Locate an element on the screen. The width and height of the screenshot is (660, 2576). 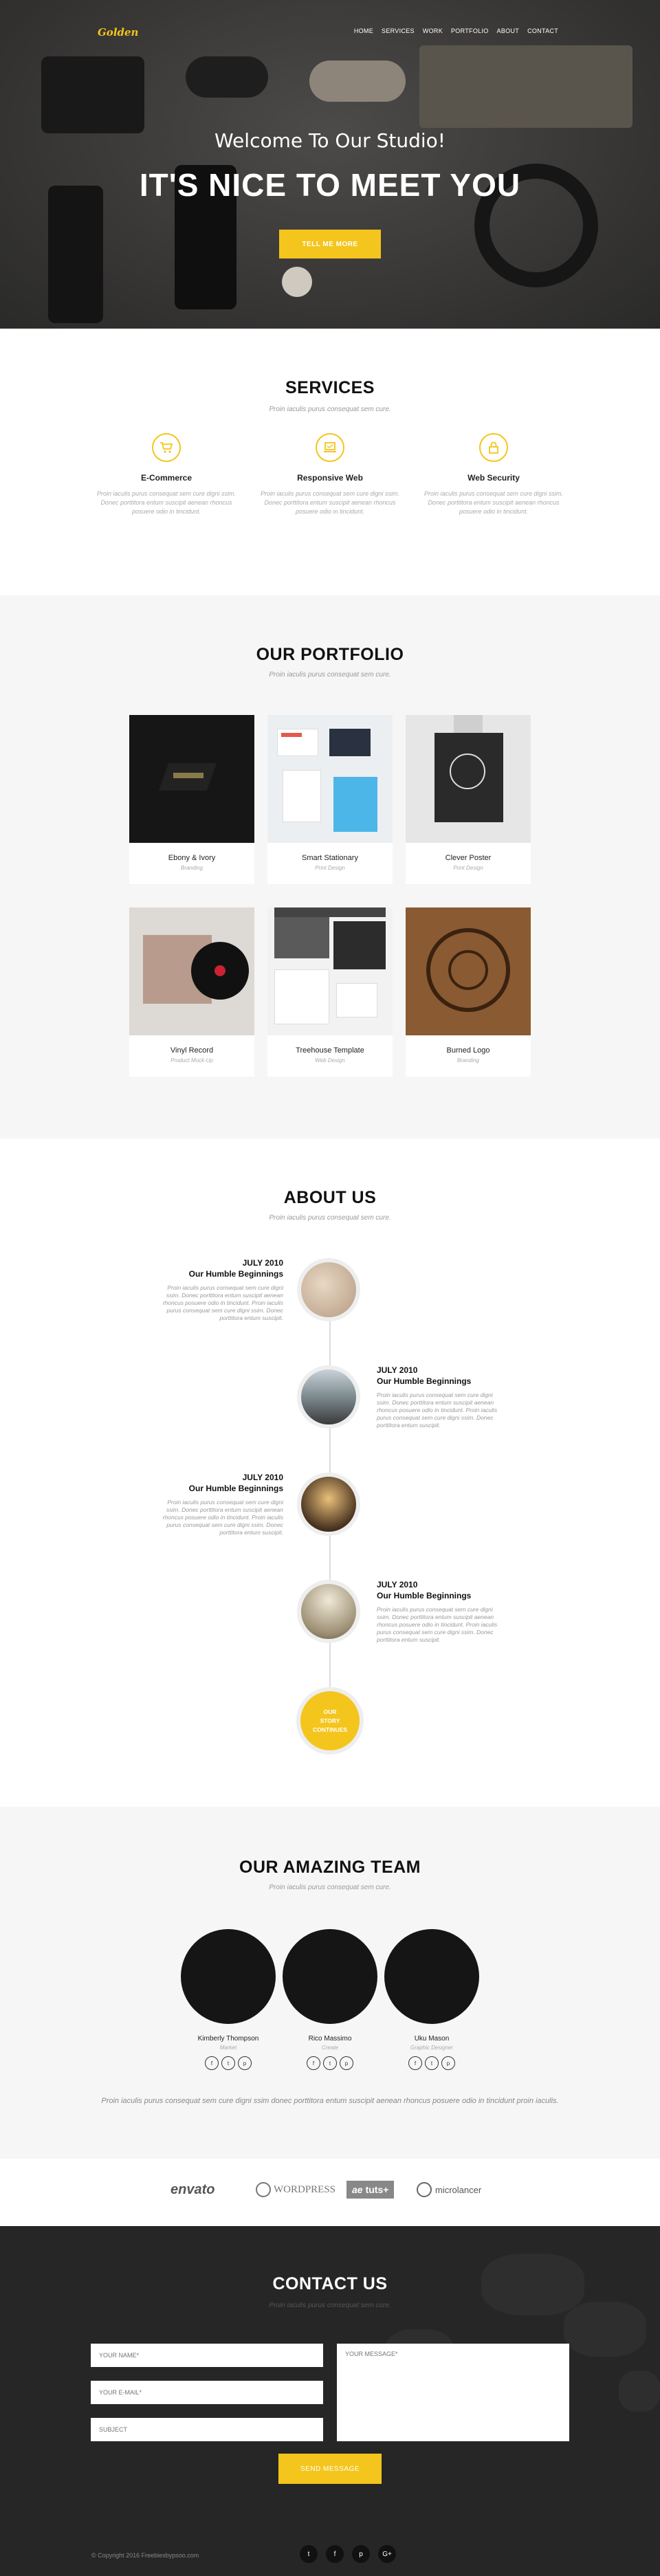
nav-about: ABOUT is located at coordinates (508, 30).